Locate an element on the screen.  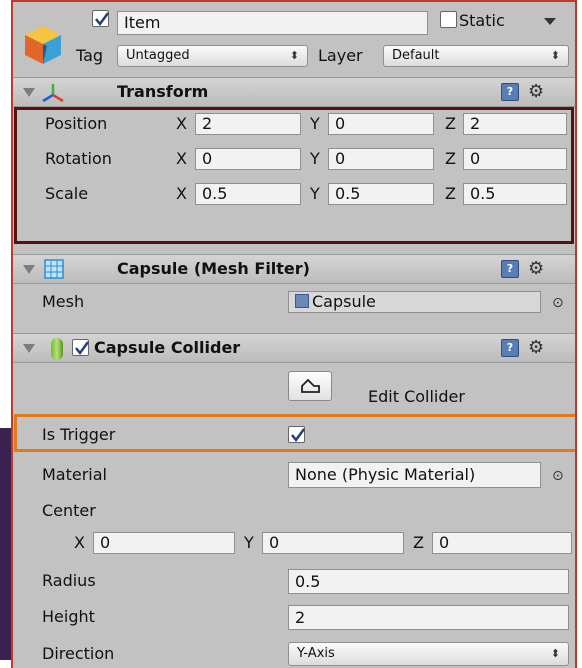
static-label: Static is located at coordinates (482, 20).